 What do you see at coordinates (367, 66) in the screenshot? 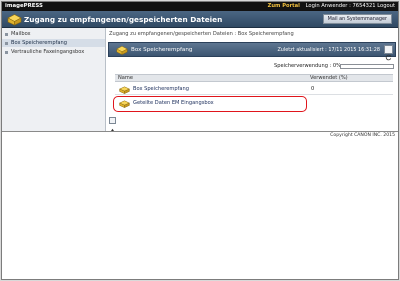
I see `storage-usage-bar` at bounding box center [367, 66].